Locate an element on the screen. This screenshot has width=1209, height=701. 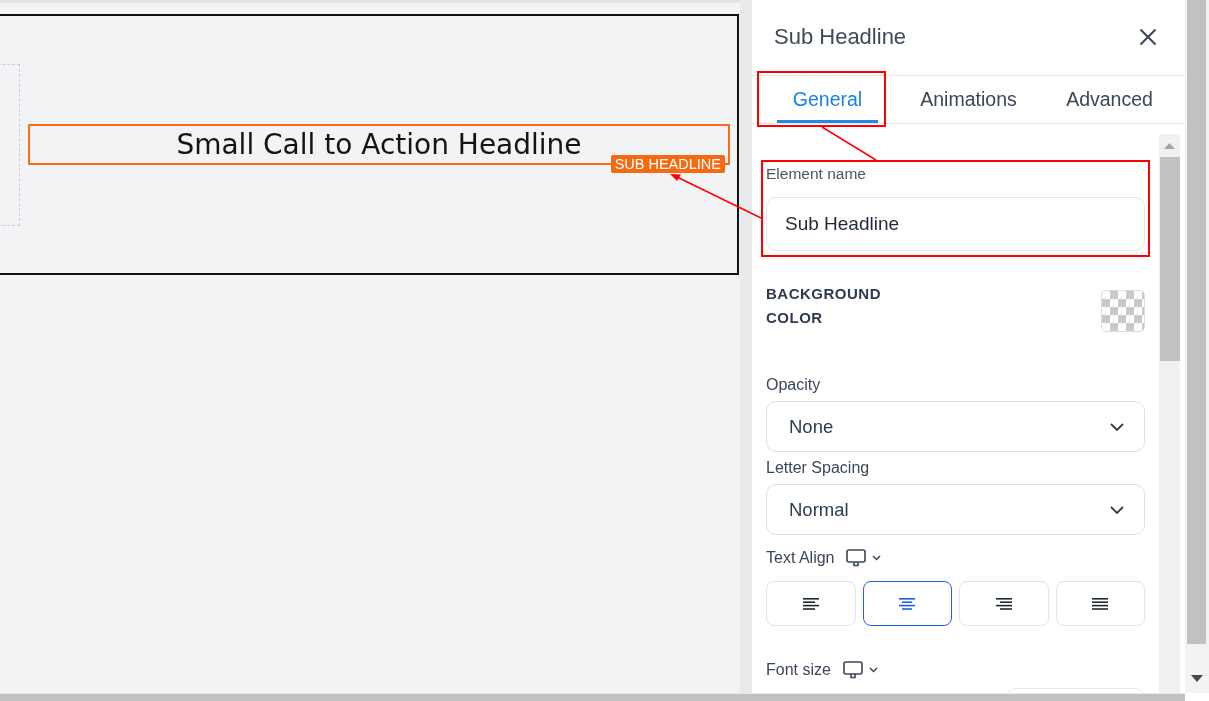
horizontal-scrollbar-thumb is located at coordinates (592, 697).